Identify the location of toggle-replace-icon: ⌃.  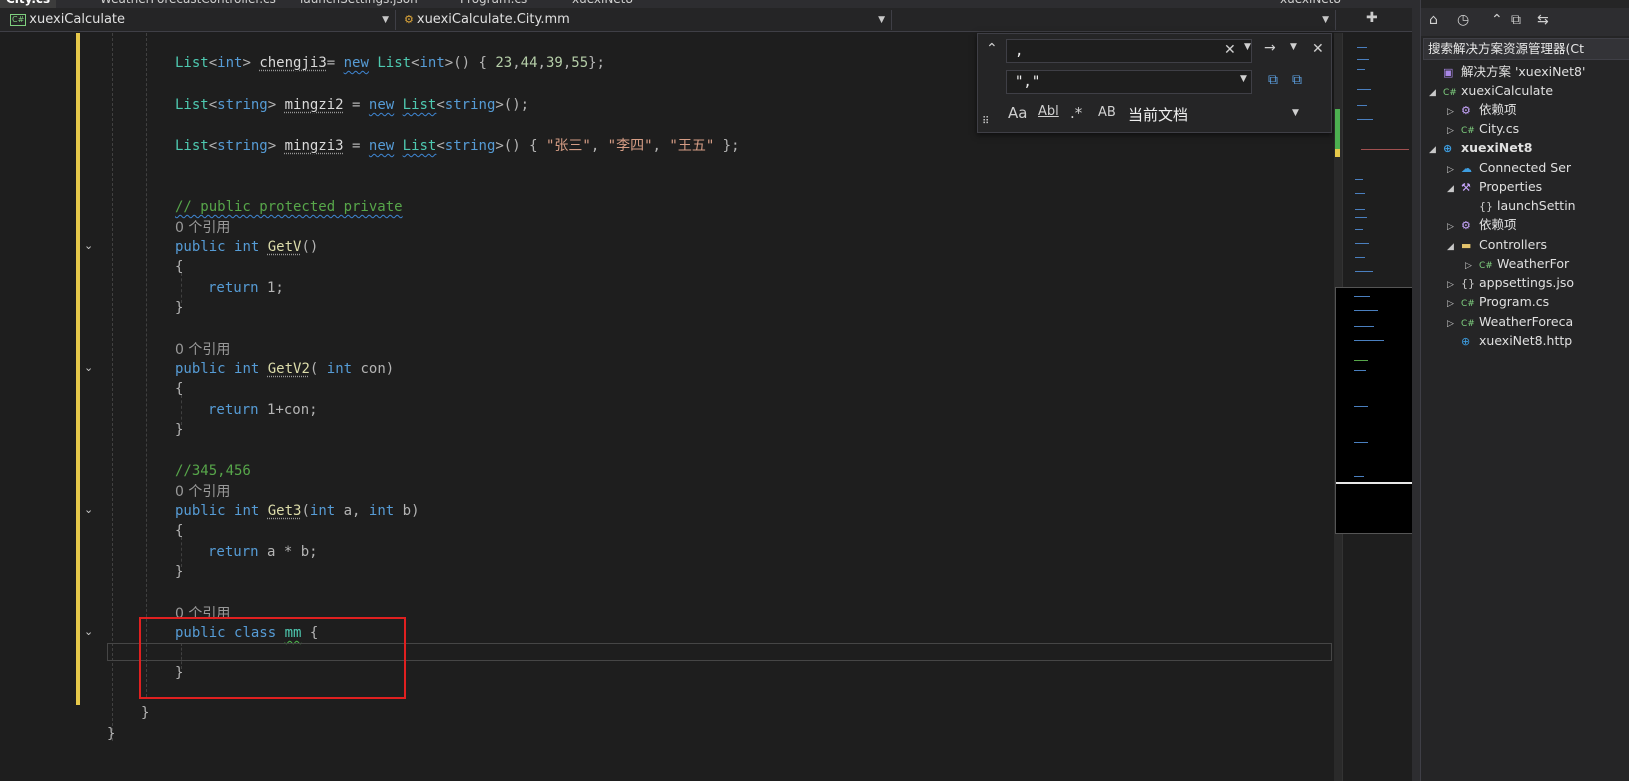
(992, 49).